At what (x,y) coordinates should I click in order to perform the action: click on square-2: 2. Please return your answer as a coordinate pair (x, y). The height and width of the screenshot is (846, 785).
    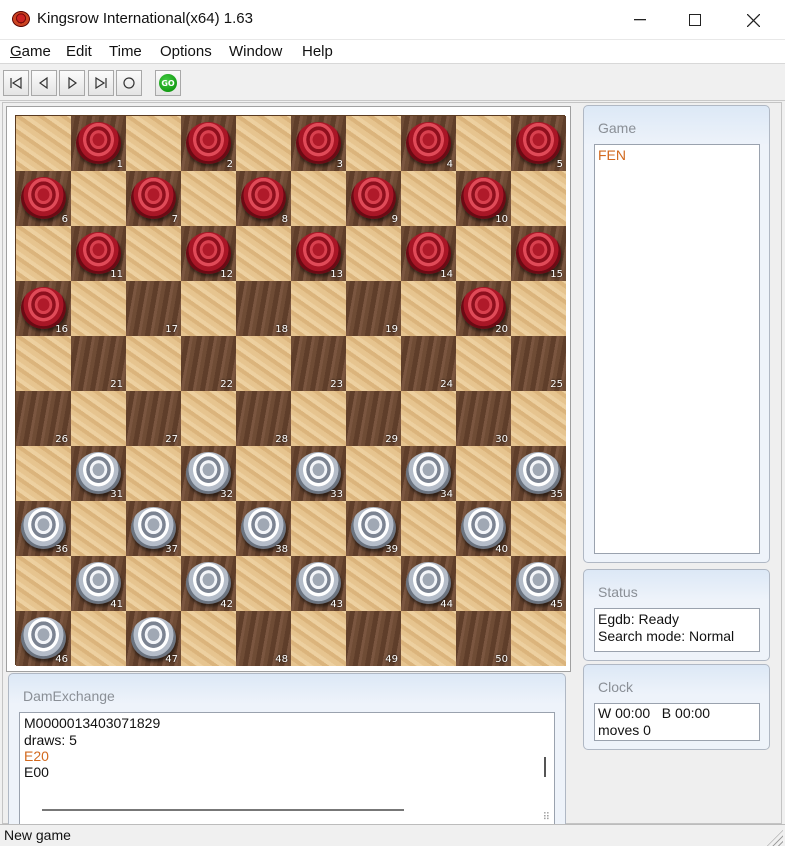
    Looking at the image, I should click on (208, 143).